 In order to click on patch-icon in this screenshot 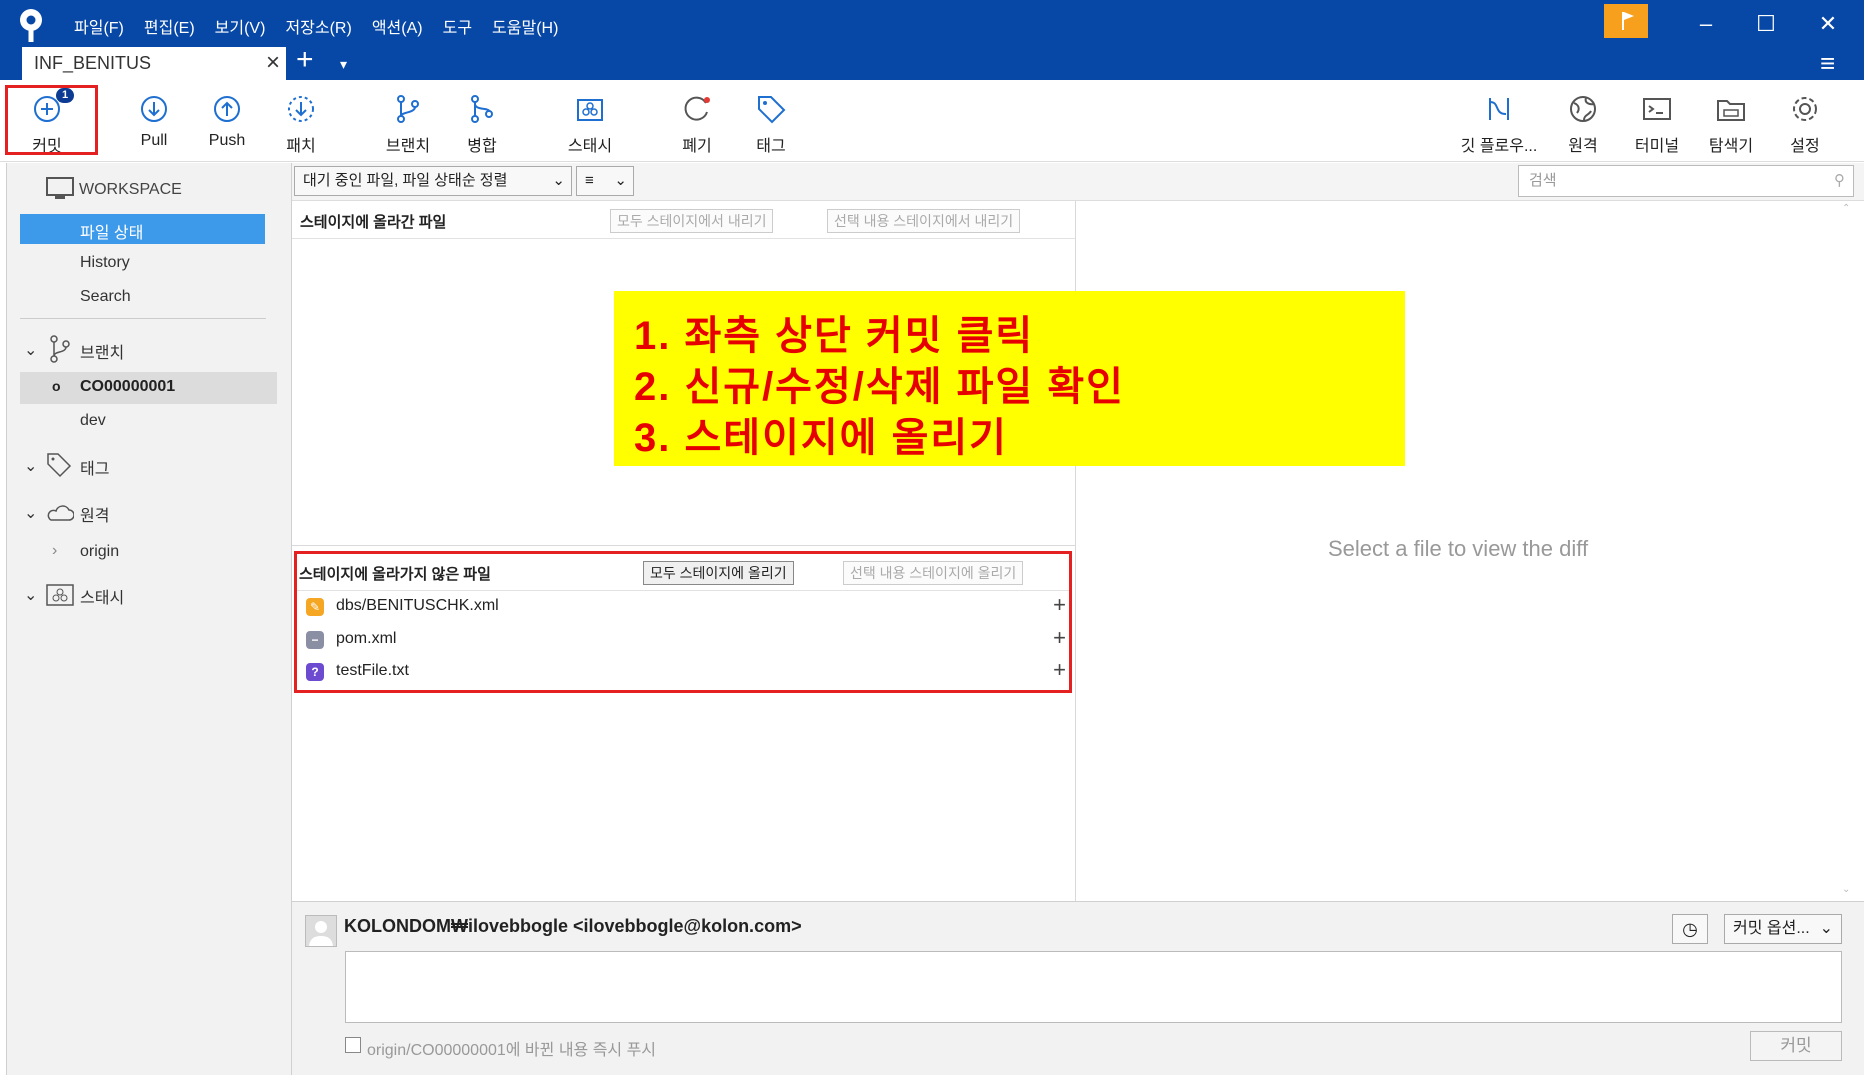, I will do `click(301, 109)`.